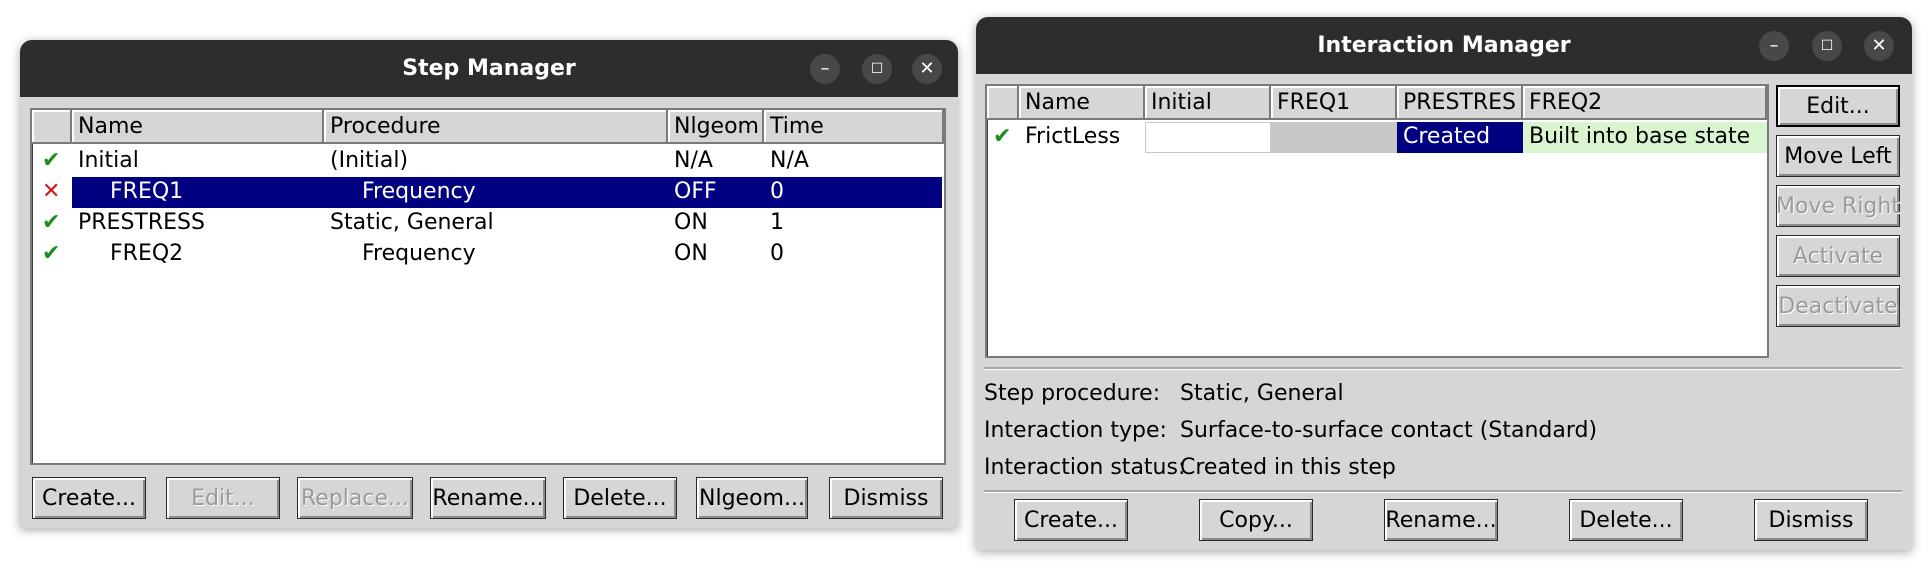 Image resolution: width=1932 pixels, height=575 pixels. Describe the element at coordinates (1838, 206) in the screenshot. I see `move-right-button: Move Right` at that location.